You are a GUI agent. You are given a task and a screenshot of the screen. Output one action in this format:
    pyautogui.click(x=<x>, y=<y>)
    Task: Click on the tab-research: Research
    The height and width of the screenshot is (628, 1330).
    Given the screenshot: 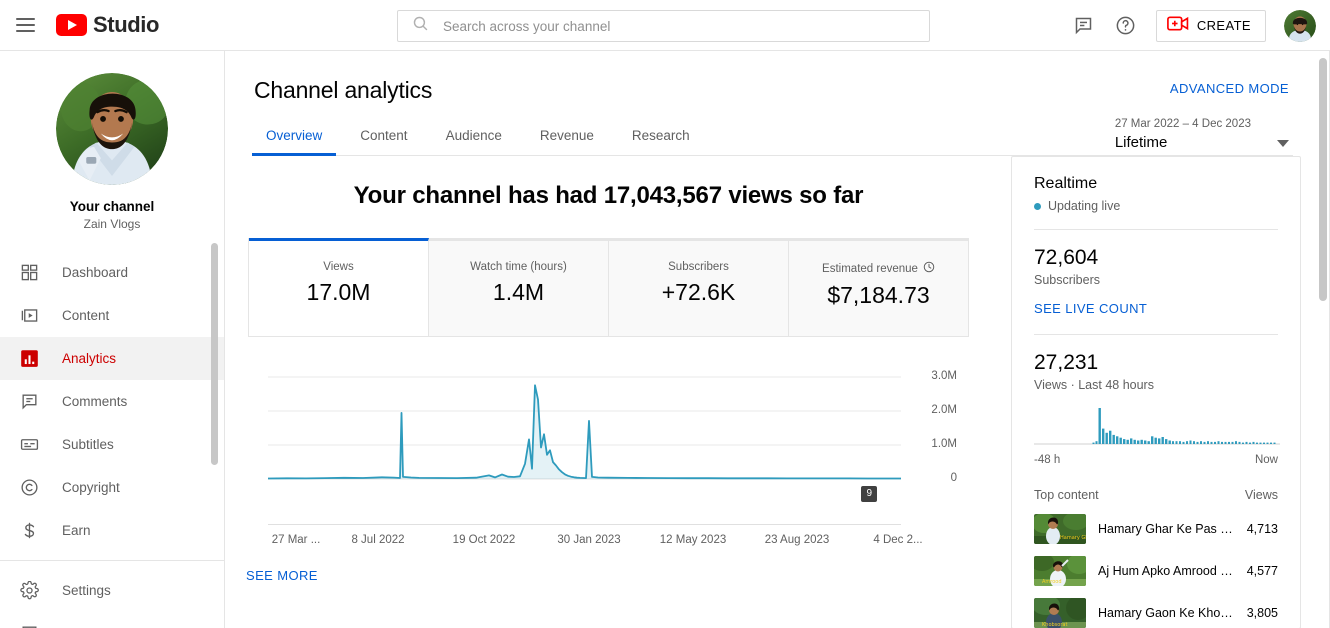 What is the action you would take?
    pyautogui.click(x=661, y=141)
    